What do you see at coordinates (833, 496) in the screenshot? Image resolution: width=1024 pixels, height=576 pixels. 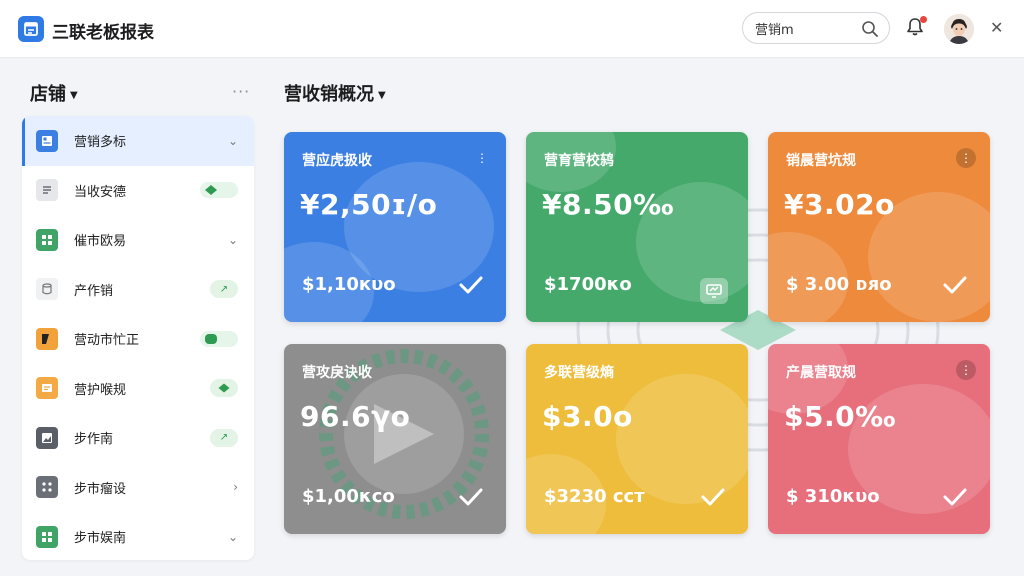 I see `card-subvalue: $ 310κυo` at bounding box center [833, 496].